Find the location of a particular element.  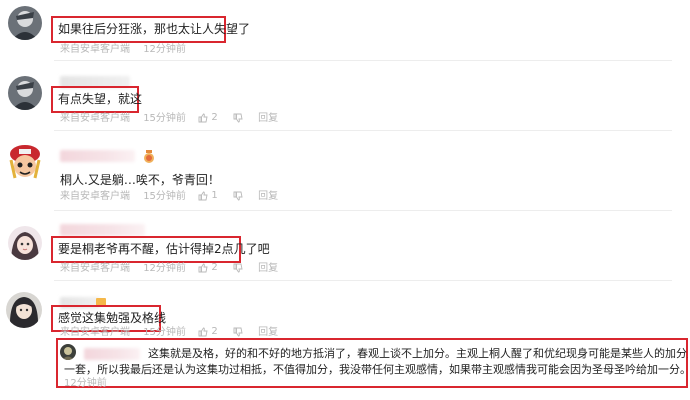

comment-text: 要是桐老爷再不醒，估计得掉2点几了吧 is located at coordinates (164, 249).